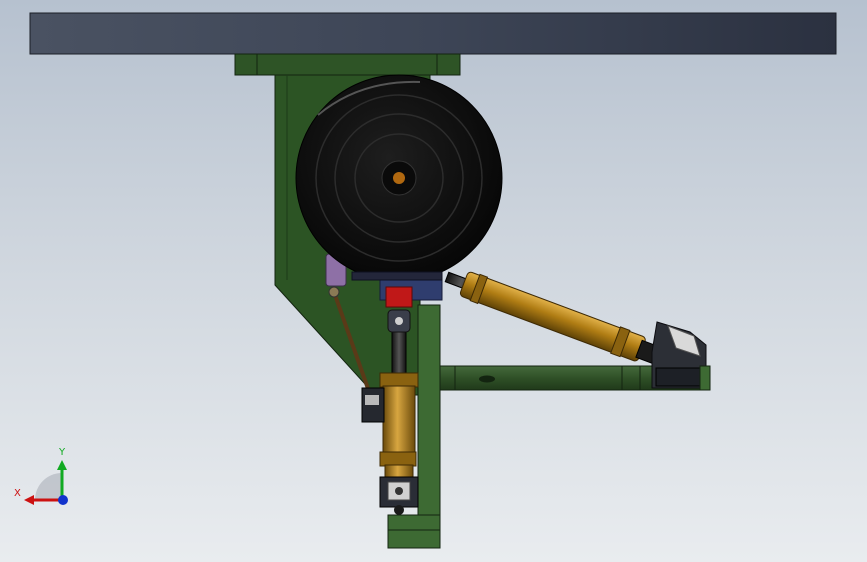  What do you see at coordinates (62, 452) in the screenshot?
I see `y-axis-label: Y` at bounding box center [62, 452].